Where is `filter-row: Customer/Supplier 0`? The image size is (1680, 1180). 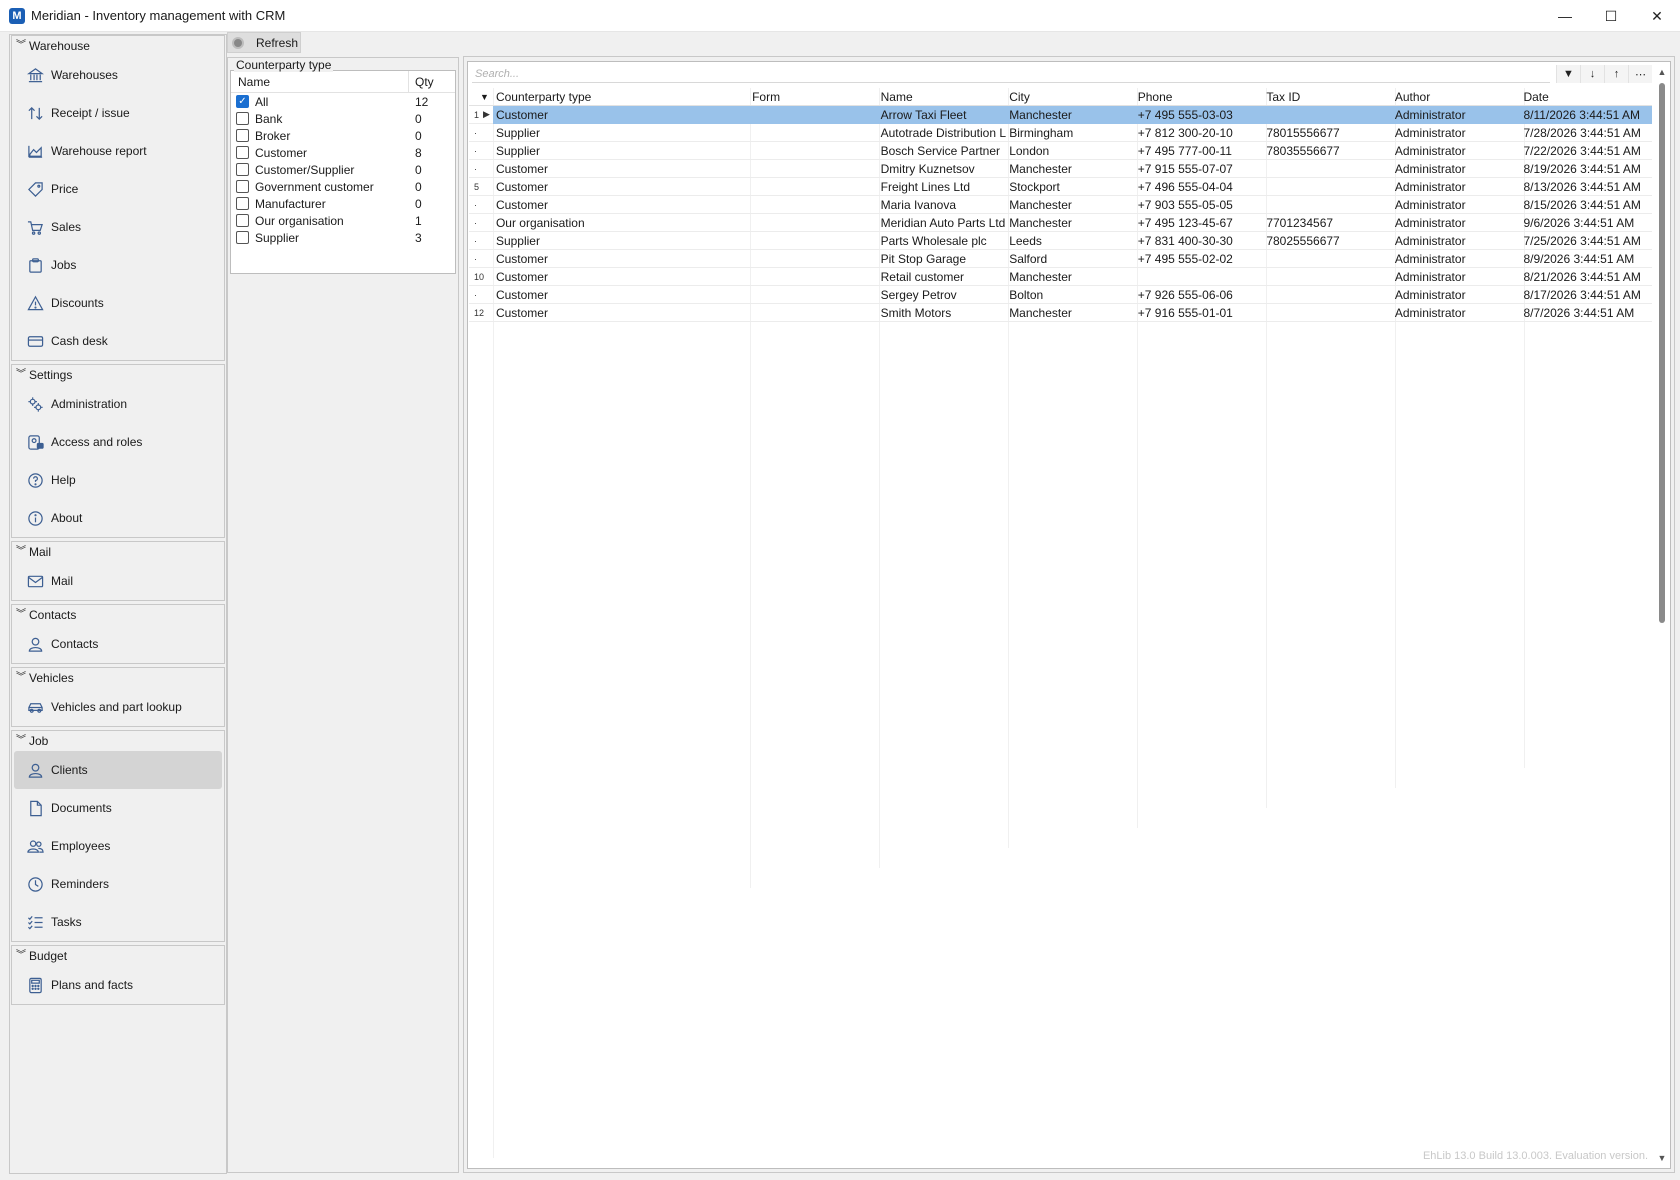
filter-row: Customer/Supplier 0 is located at coordinates (343, 169).